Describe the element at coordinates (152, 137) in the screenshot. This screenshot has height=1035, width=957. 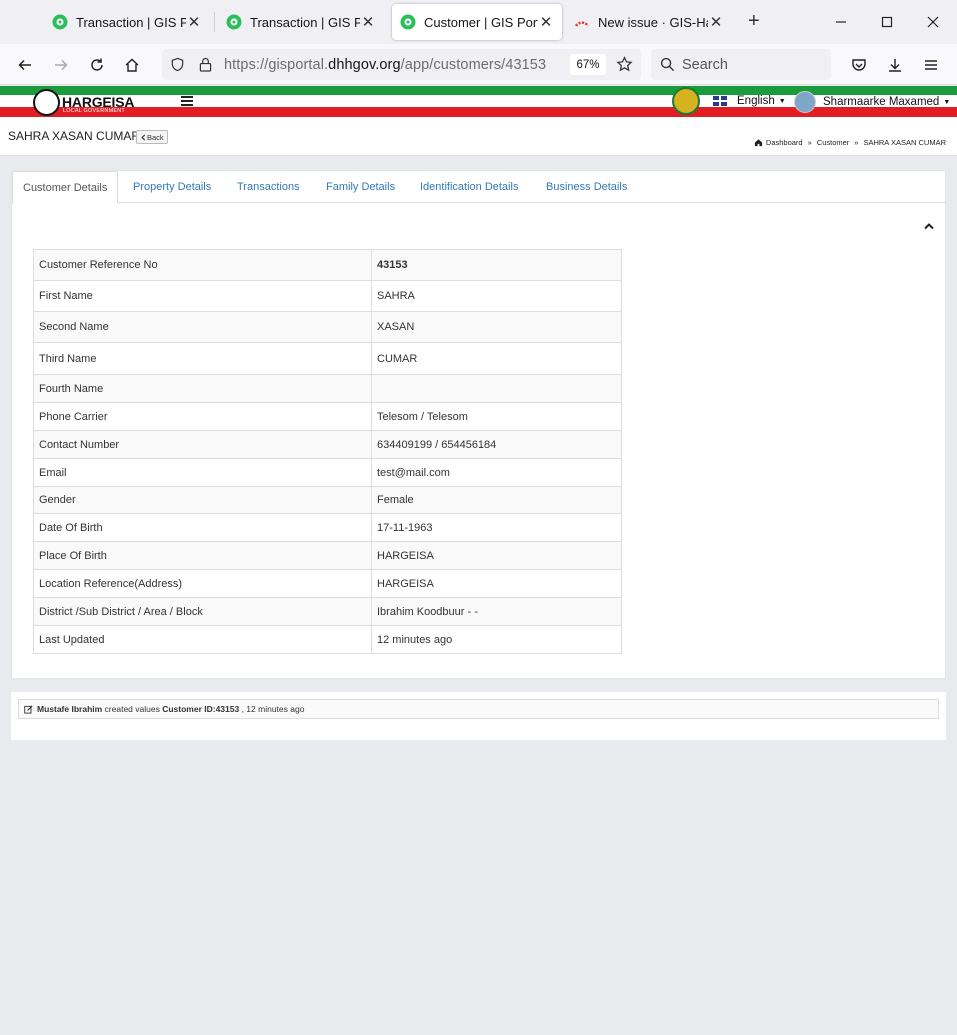
I see `back-button: Back` at that location.